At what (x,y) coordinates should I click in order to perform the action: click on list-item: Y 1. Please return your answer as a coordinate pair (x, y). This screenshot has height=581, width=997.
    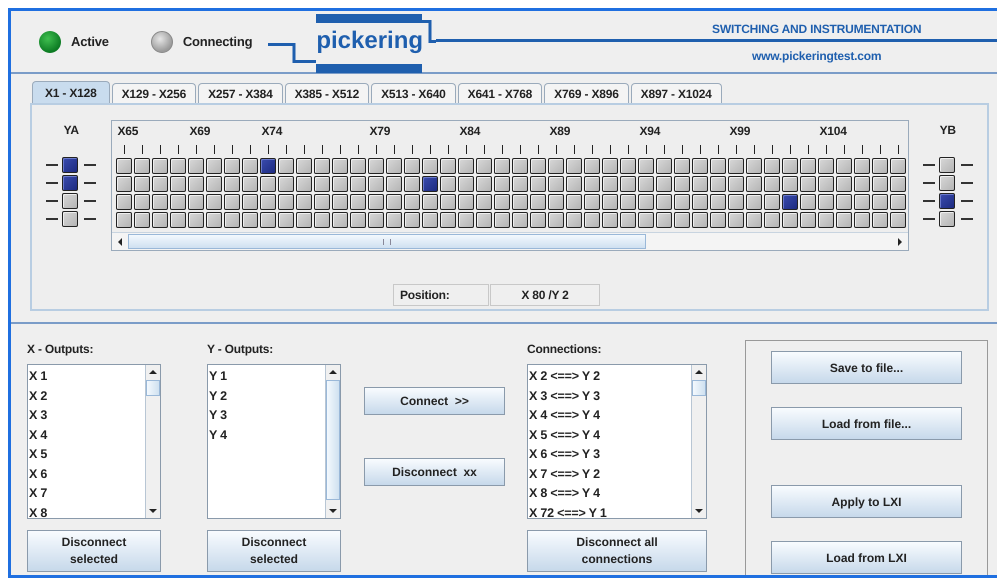
    Looking at the image, I should click on (266, 376).